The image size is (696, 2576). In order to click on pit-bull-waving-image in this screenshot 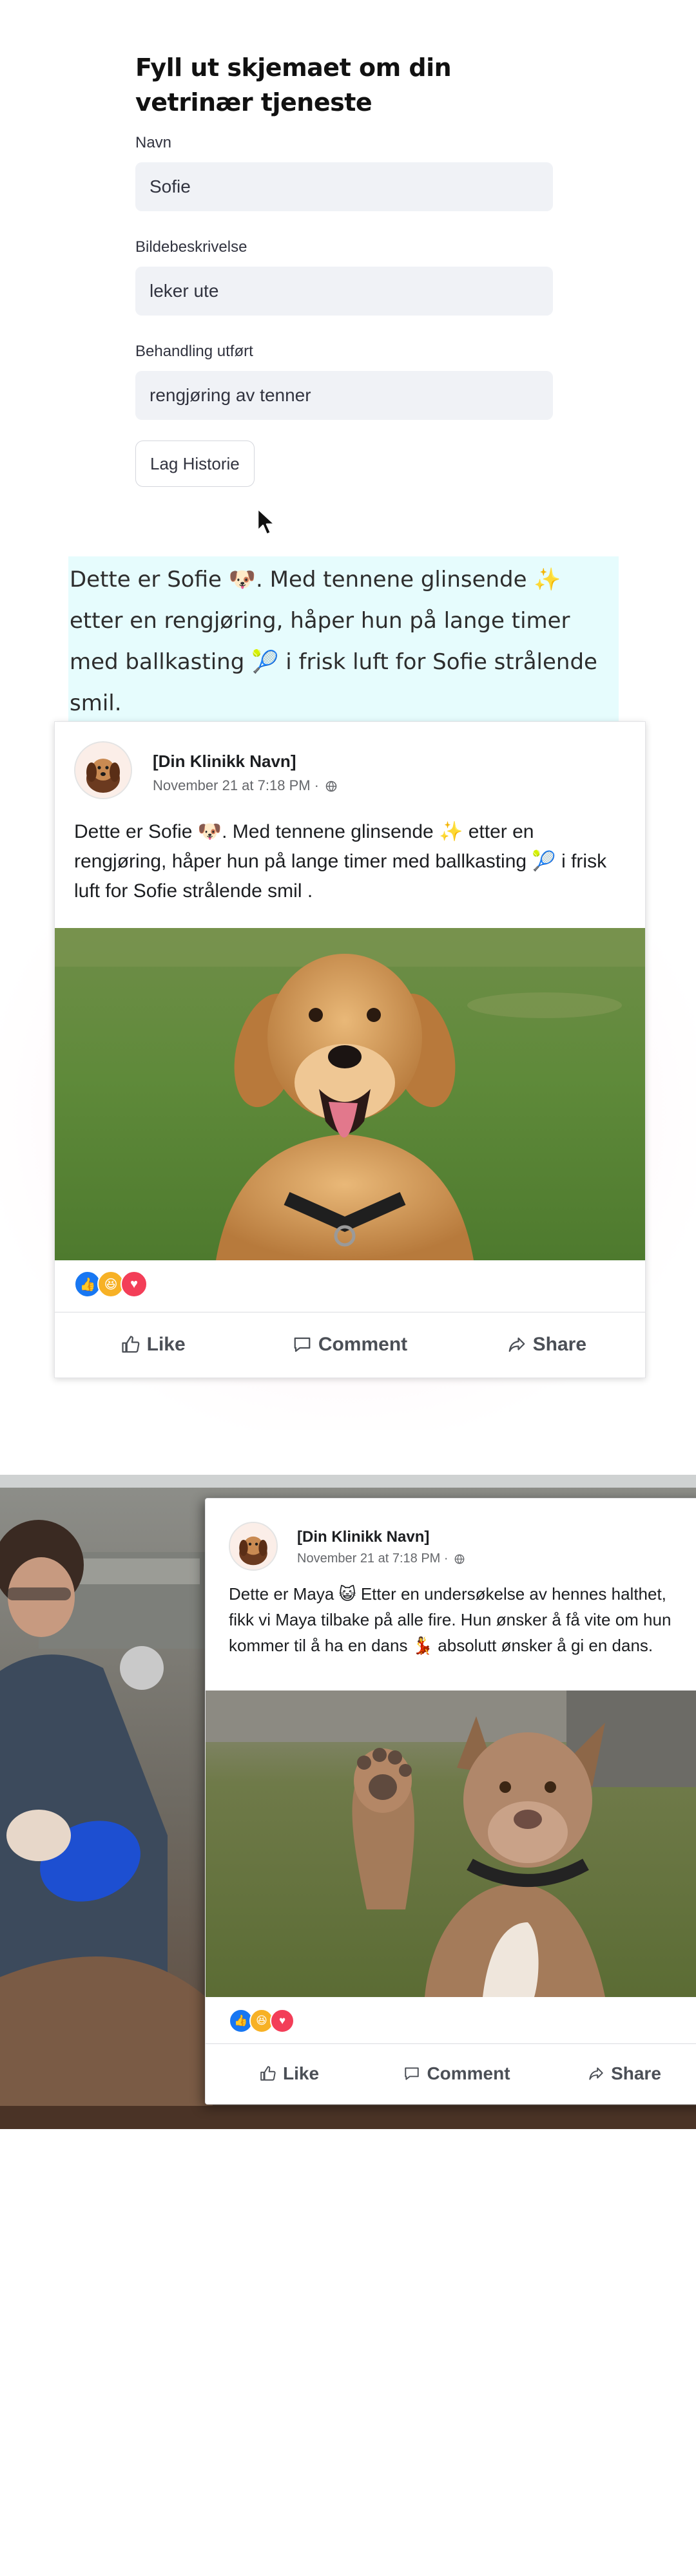, I will do `click(451, 1843)`.